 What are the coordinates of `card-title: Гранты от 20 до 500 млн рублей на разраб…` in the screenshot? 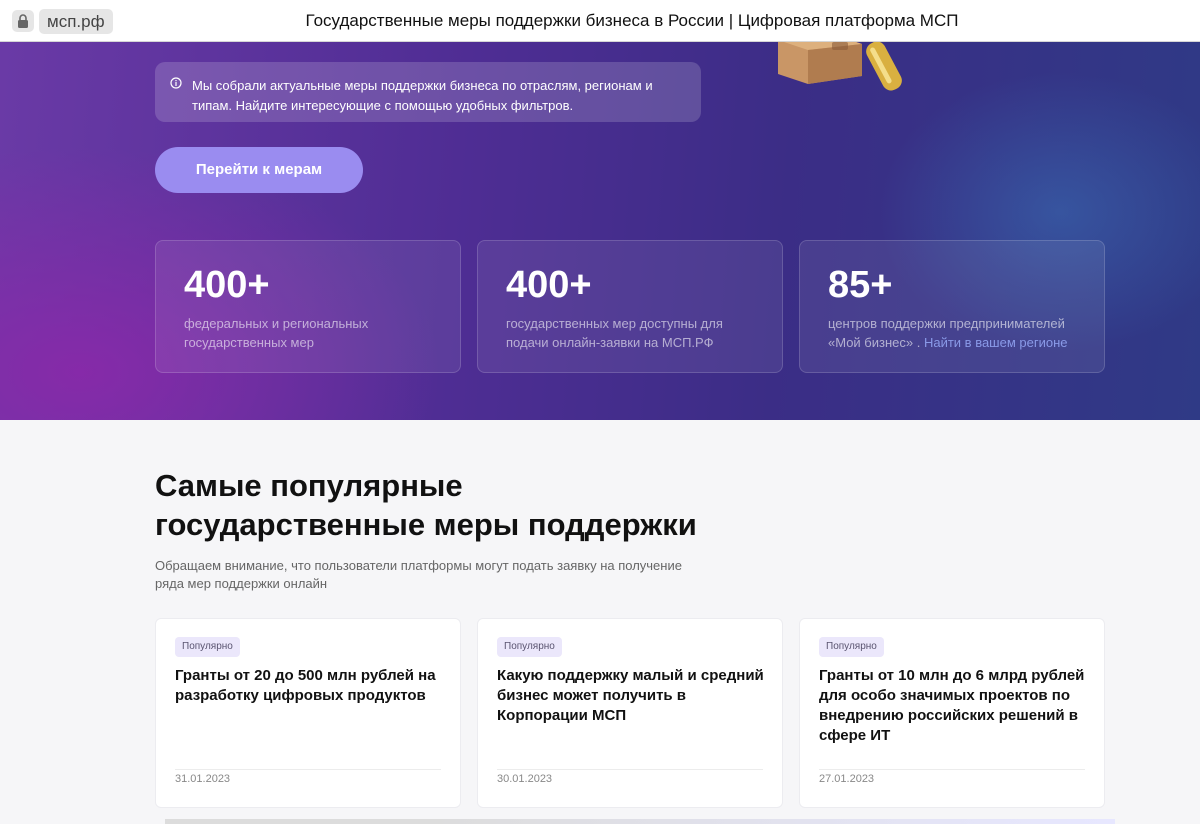 It's located at (311, 686).